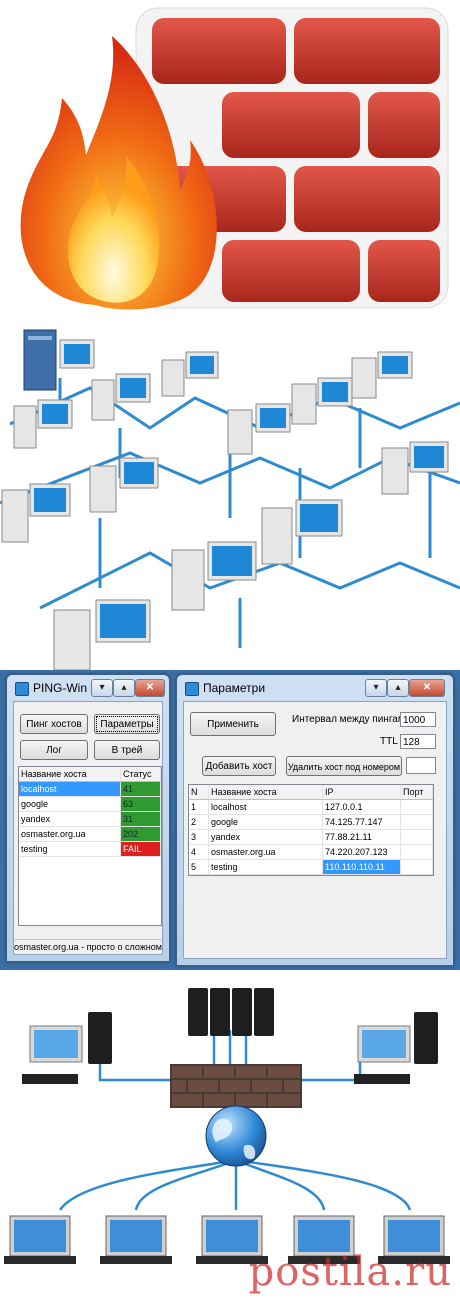  Describe the element at coordinates (141, 774) in the screenshot. I see `column-header-status: Статус` at that location.